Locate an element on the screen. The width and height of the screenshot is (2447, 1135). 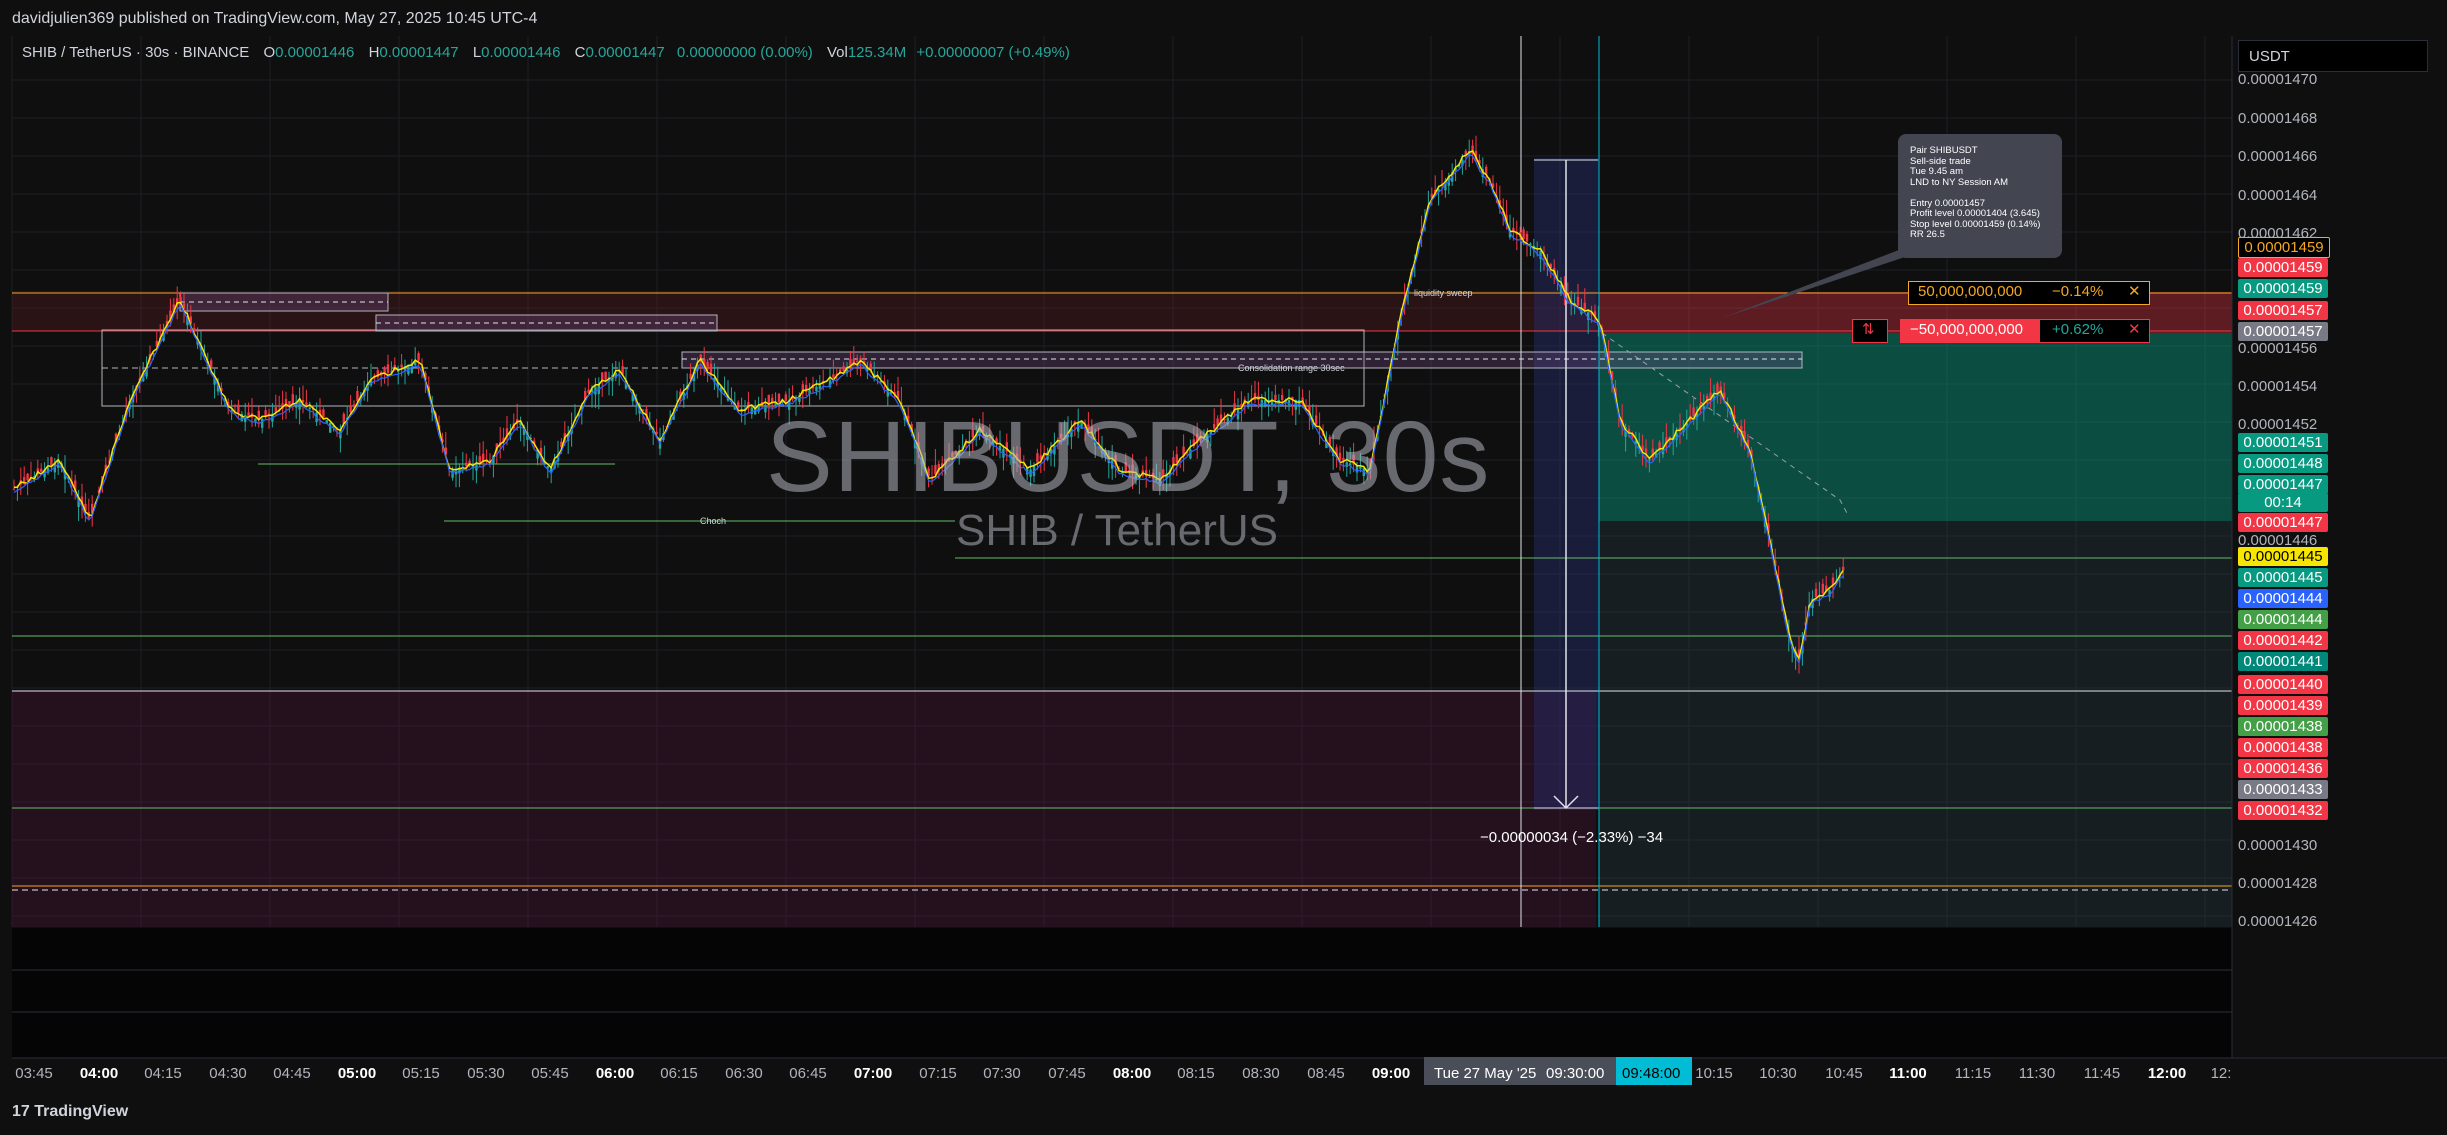
time-tick: 04:45 is located at coordinates (292, 1073).